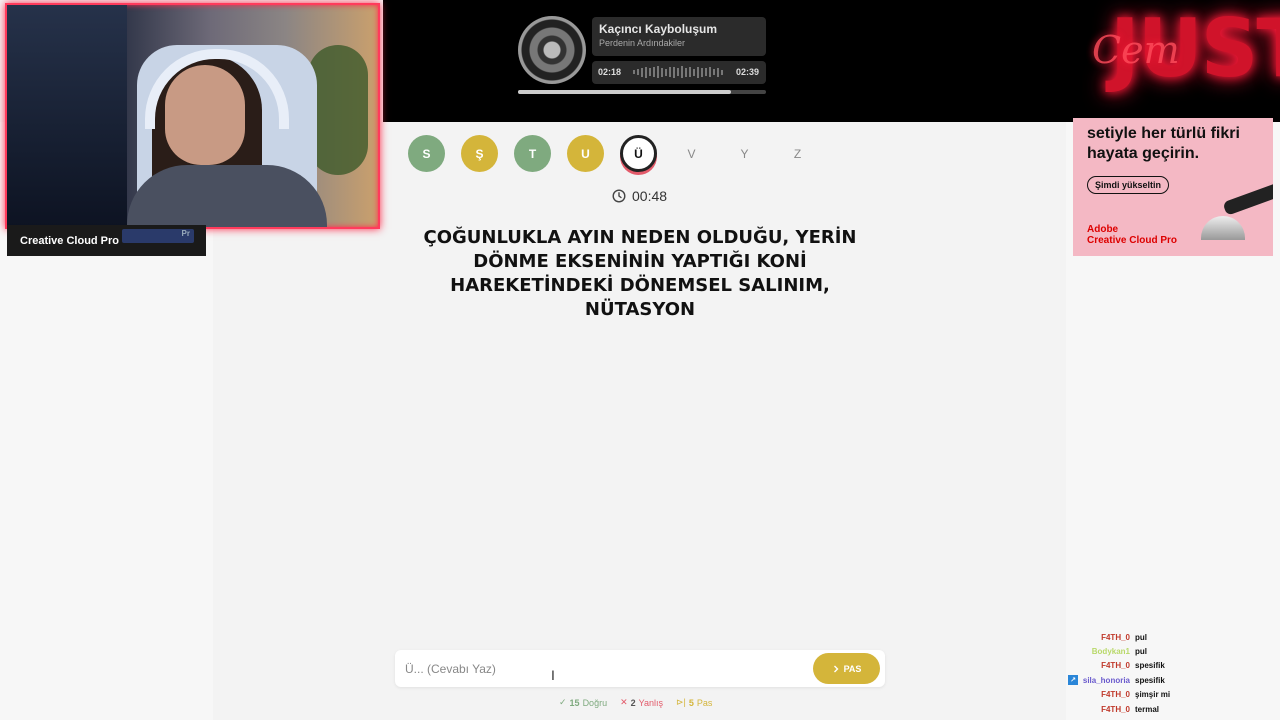 The image size is (1280, 720). I want to click on pass-button: PAS, so click(846, 668).